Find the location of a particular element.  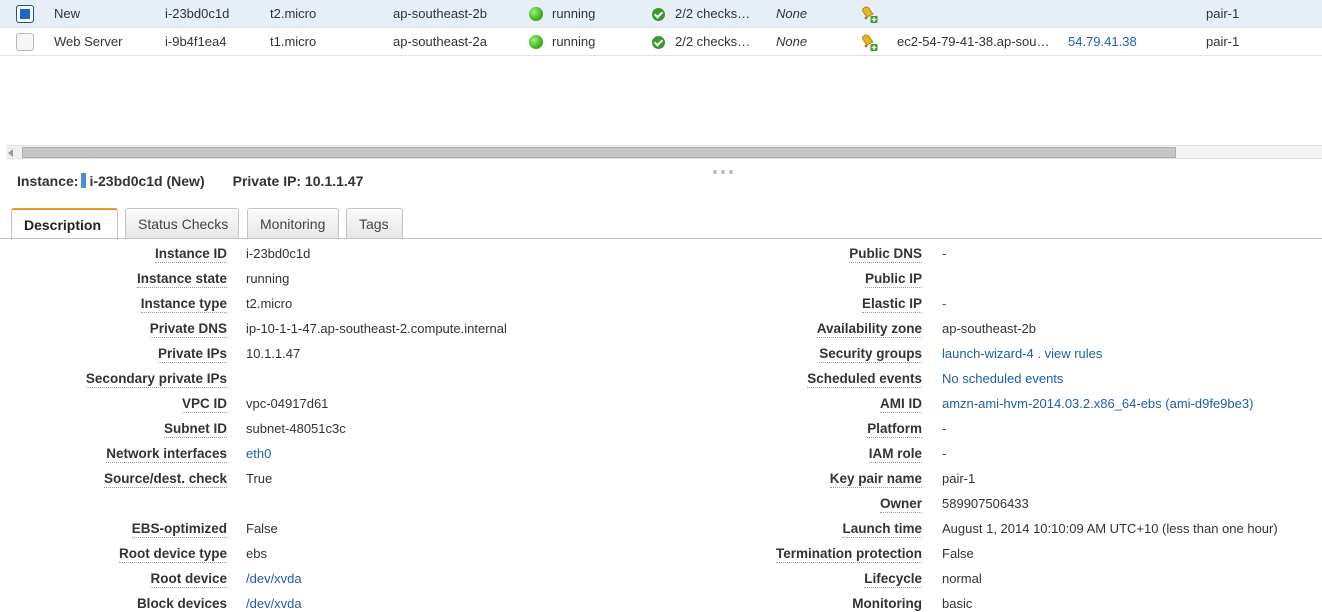

instance-id: i-9b4f1ea4 is located at coordinates (196, 41).